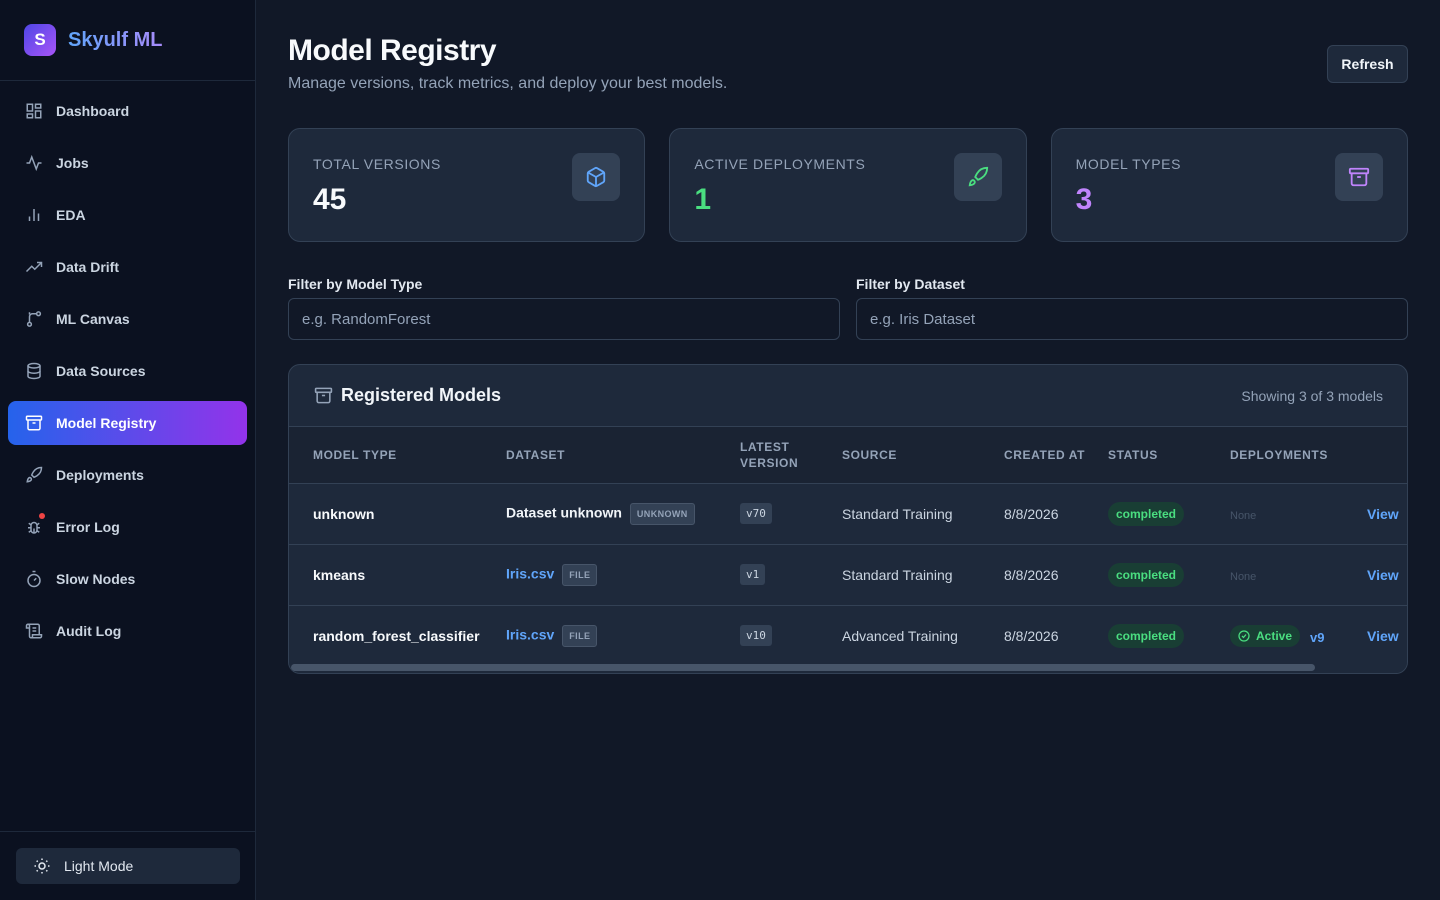 The width and height of the screenshot is (1440, 900). I want to click on sidebar-item-label: Data Drift, so click(88, 267).